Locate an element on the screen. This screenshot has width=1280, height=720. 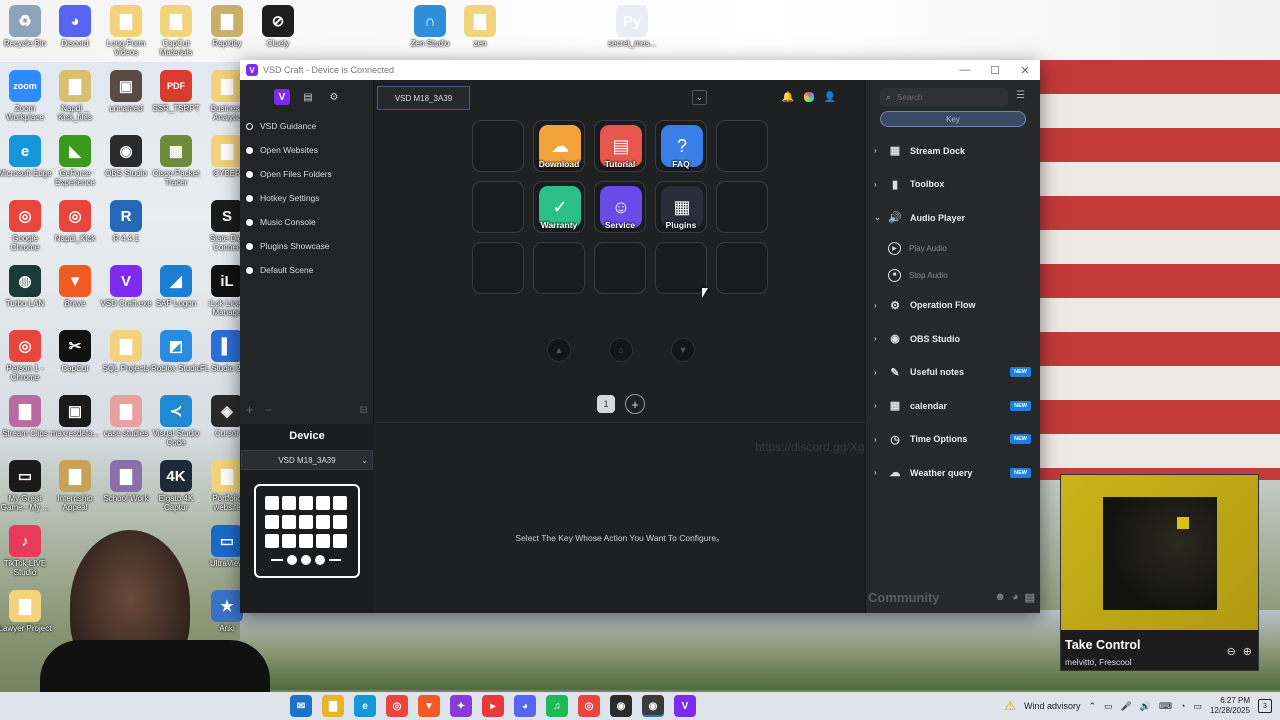
close-button: ✕ is located at coordinates (1025, 70).